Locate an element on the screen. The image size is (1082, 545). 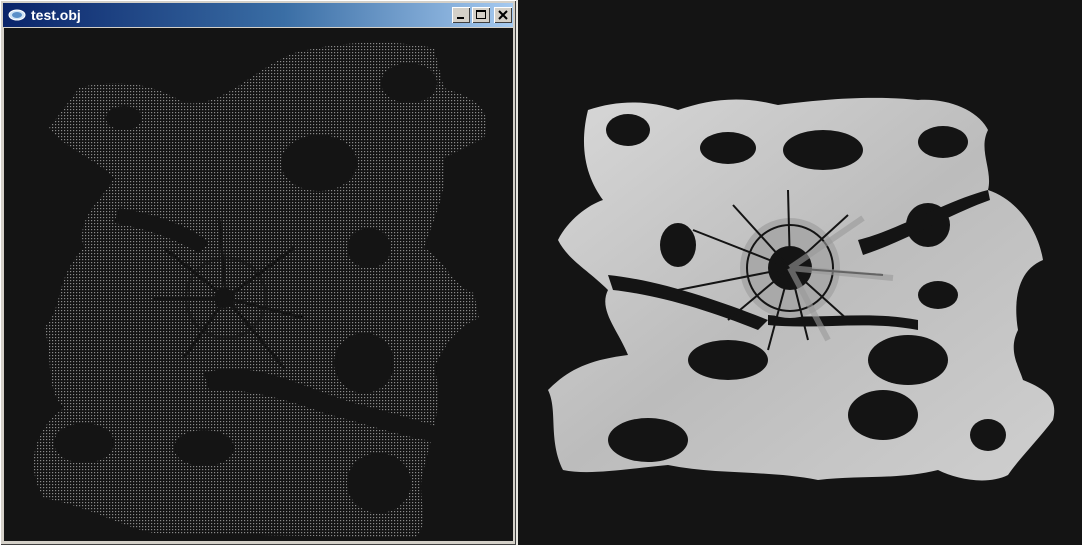
maximize-icon is located at coordinates (481, 14).